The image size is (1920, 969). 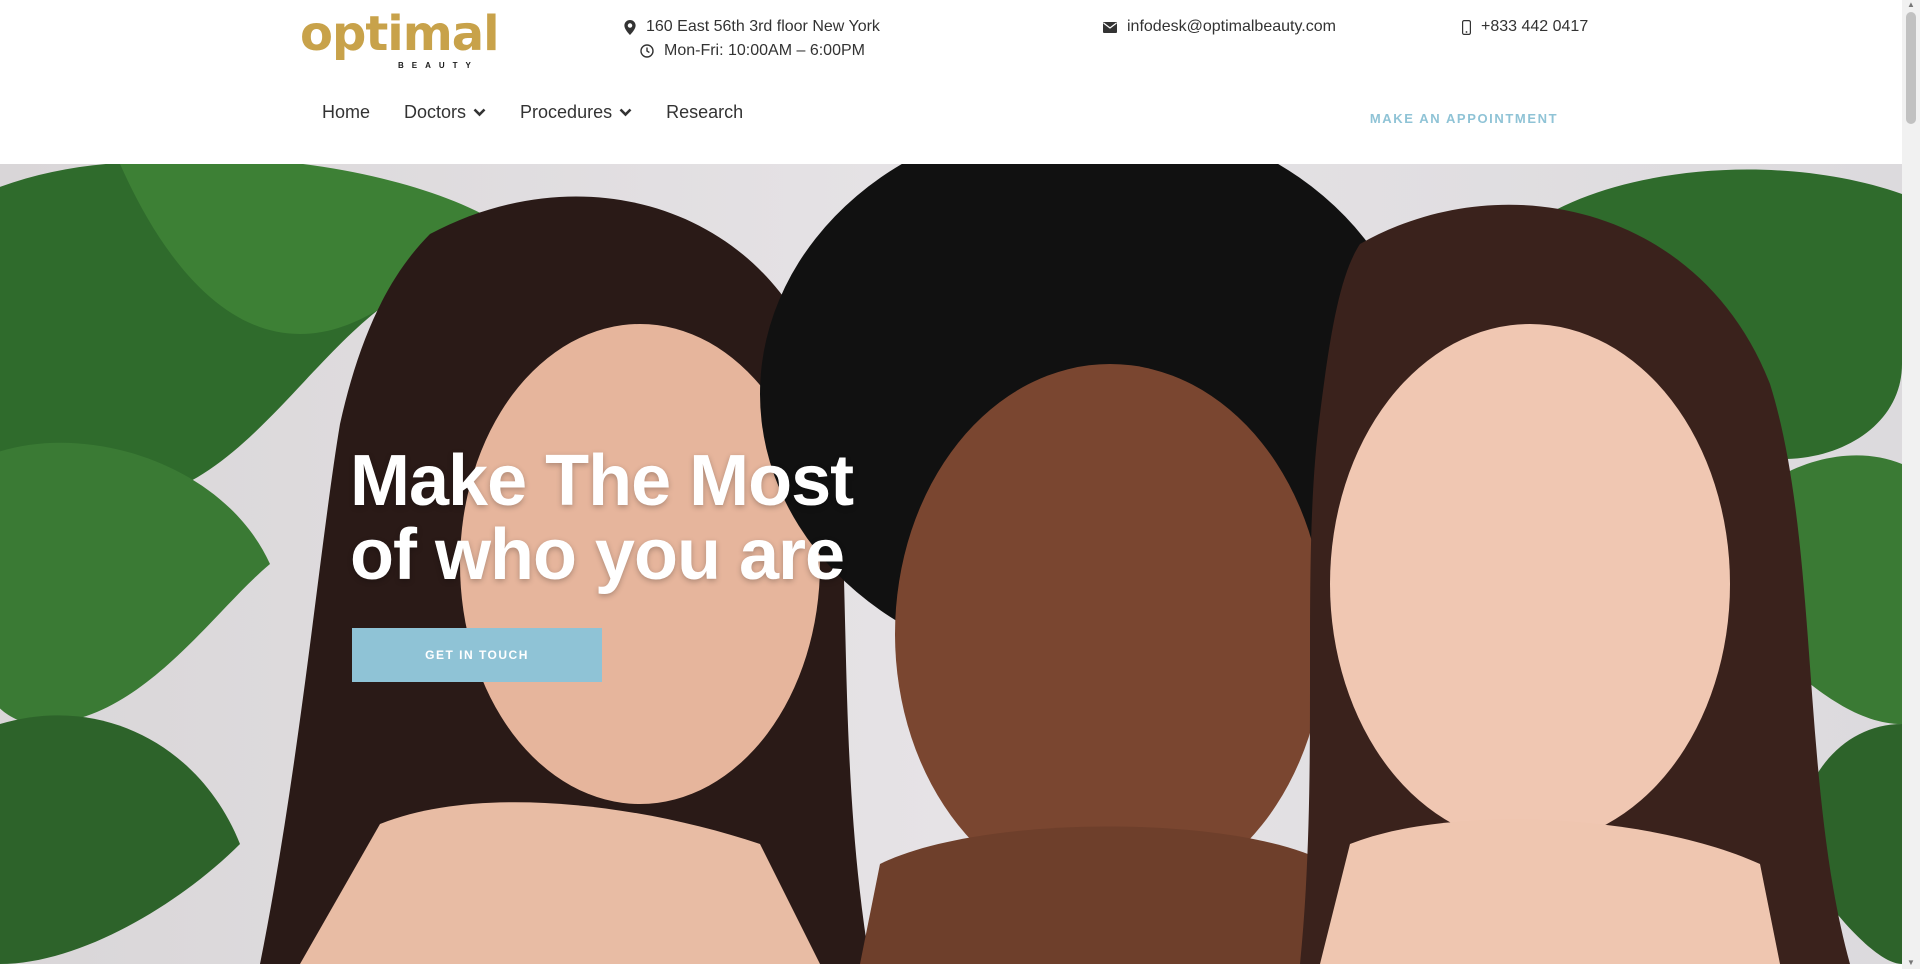 I want to click on map-pin-icon, so click(x=630, y=27).